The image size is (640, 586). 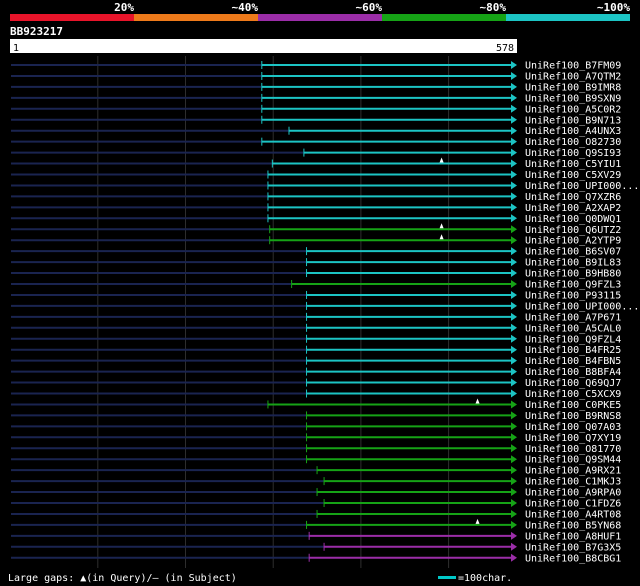 I want to click on hit-row: UniRef100_A5CAL0, so click(x=316, y=328).